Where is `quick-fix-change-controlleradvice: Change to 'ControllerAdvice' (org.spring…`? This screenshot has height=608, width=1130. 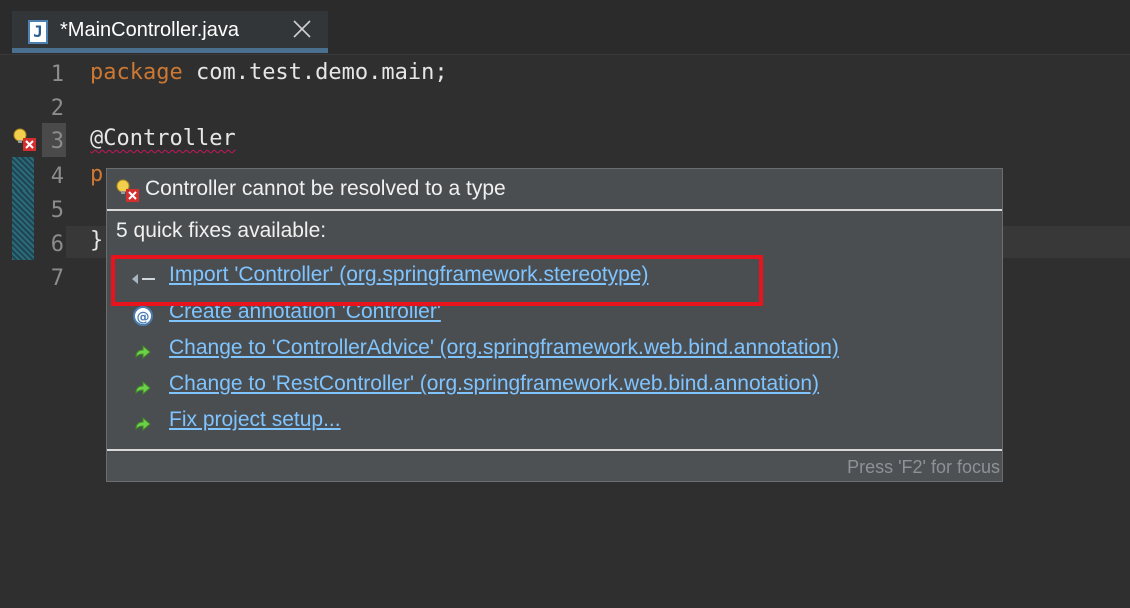 quick-fix-change-controlleradvice: Change to 'ControllerAdvice' (org.spring… is located at coordinates (547, 351).